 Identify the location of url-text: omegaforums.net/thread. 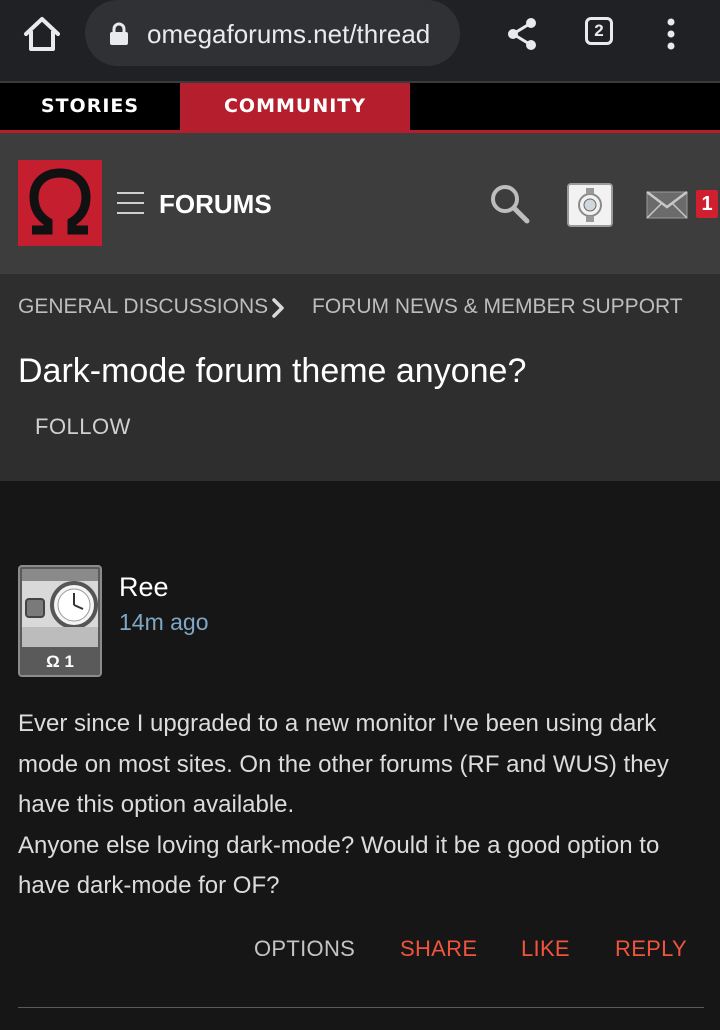
(289, 34).